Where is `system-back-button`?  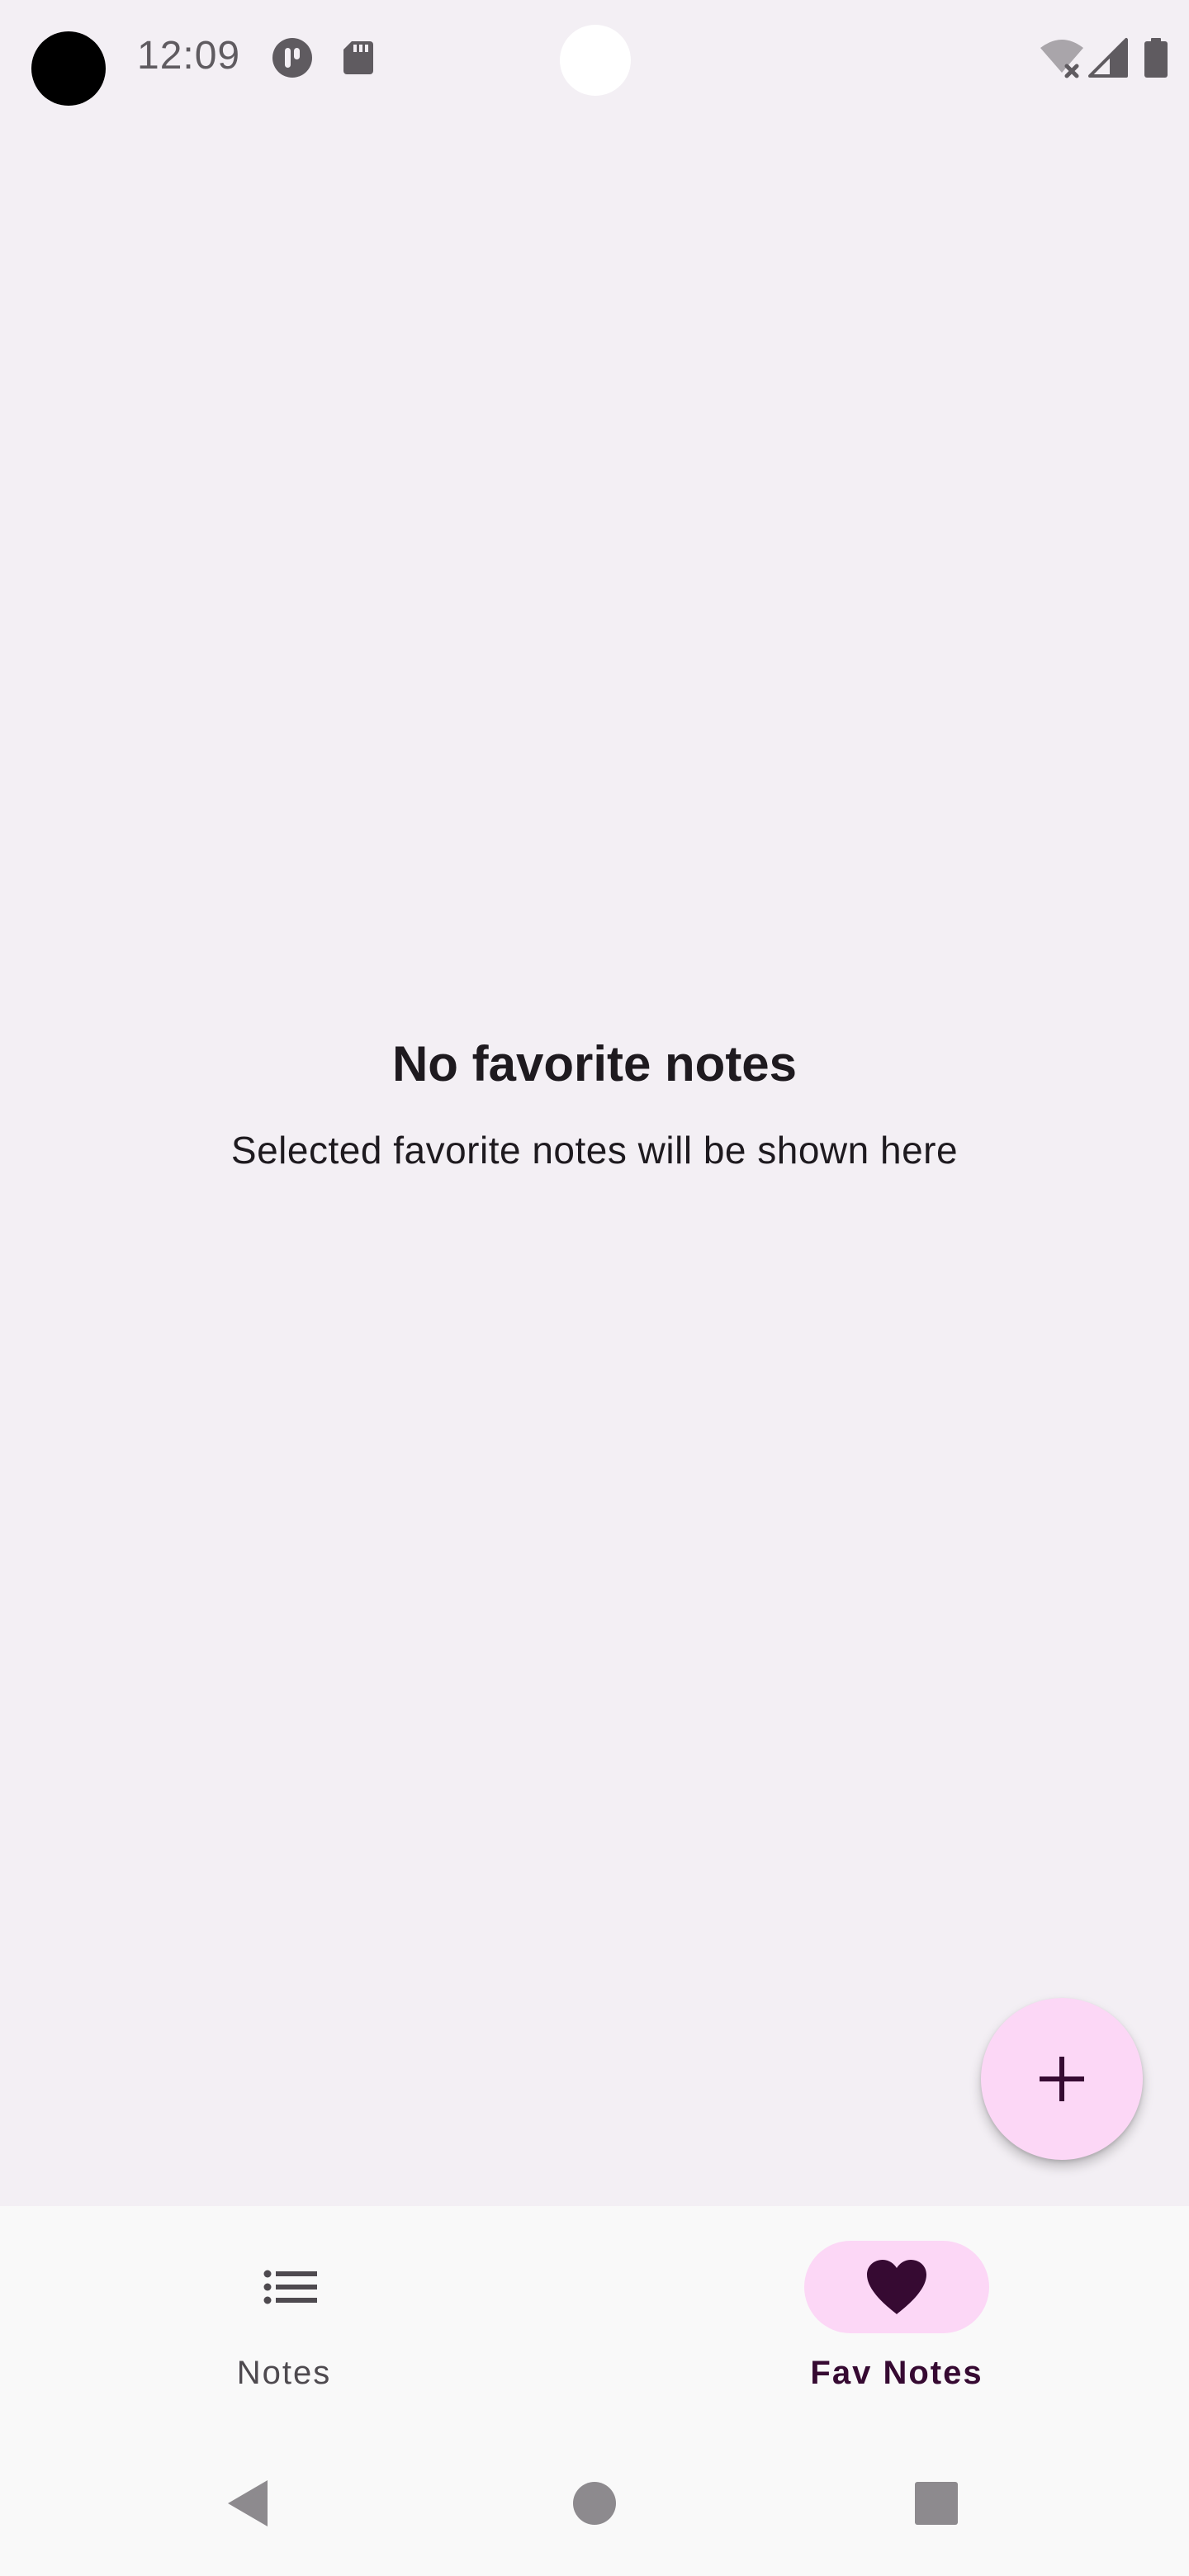 system-back-button is located at coordinates (247, 2503).